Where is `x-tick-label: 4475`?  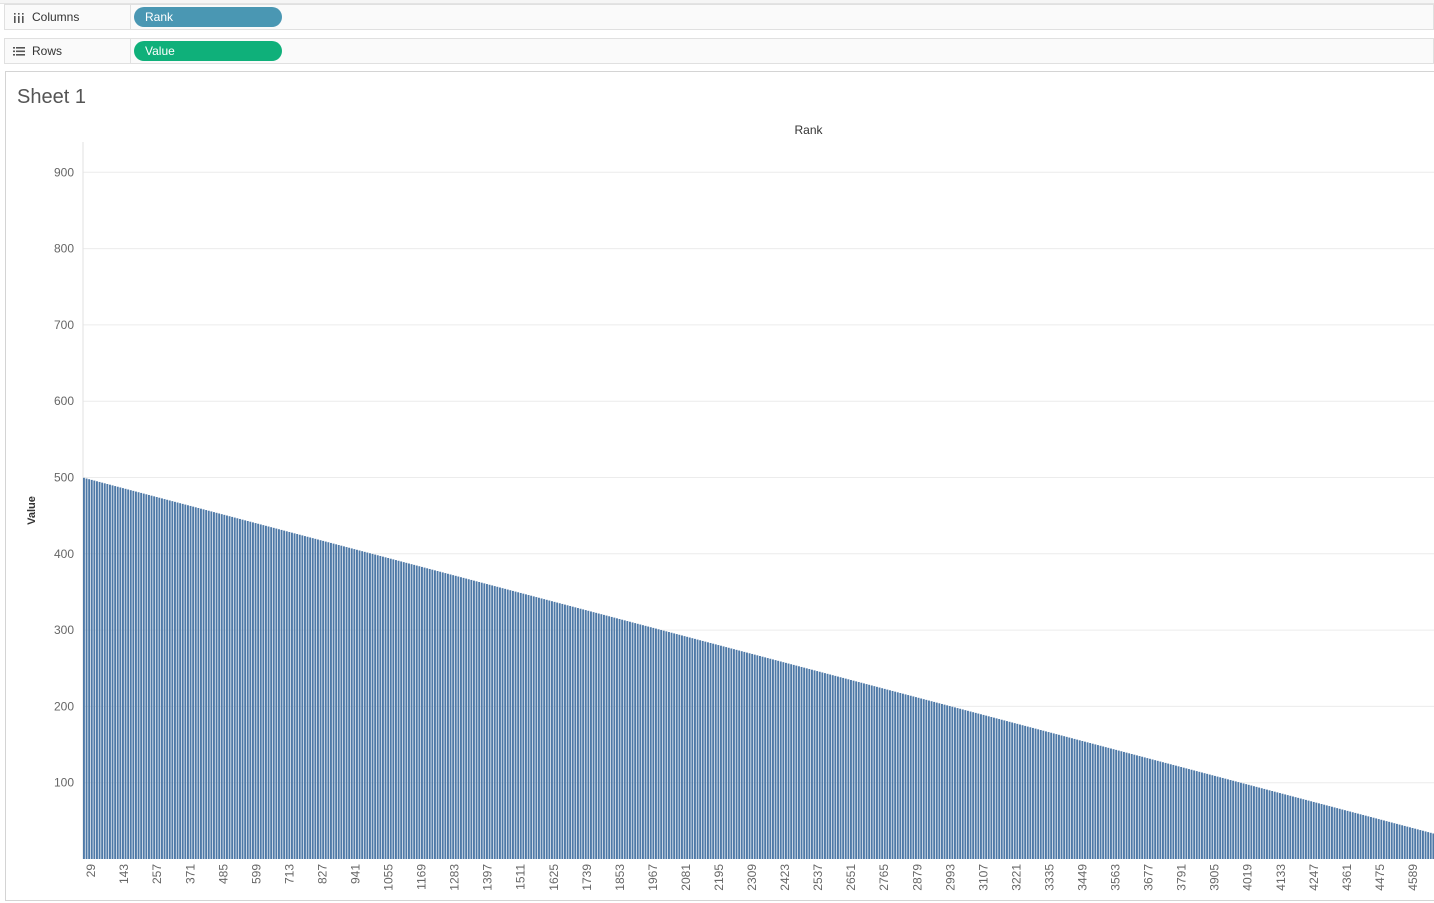
x-tick-label: 4475 is located at coordinates (1380, 877).